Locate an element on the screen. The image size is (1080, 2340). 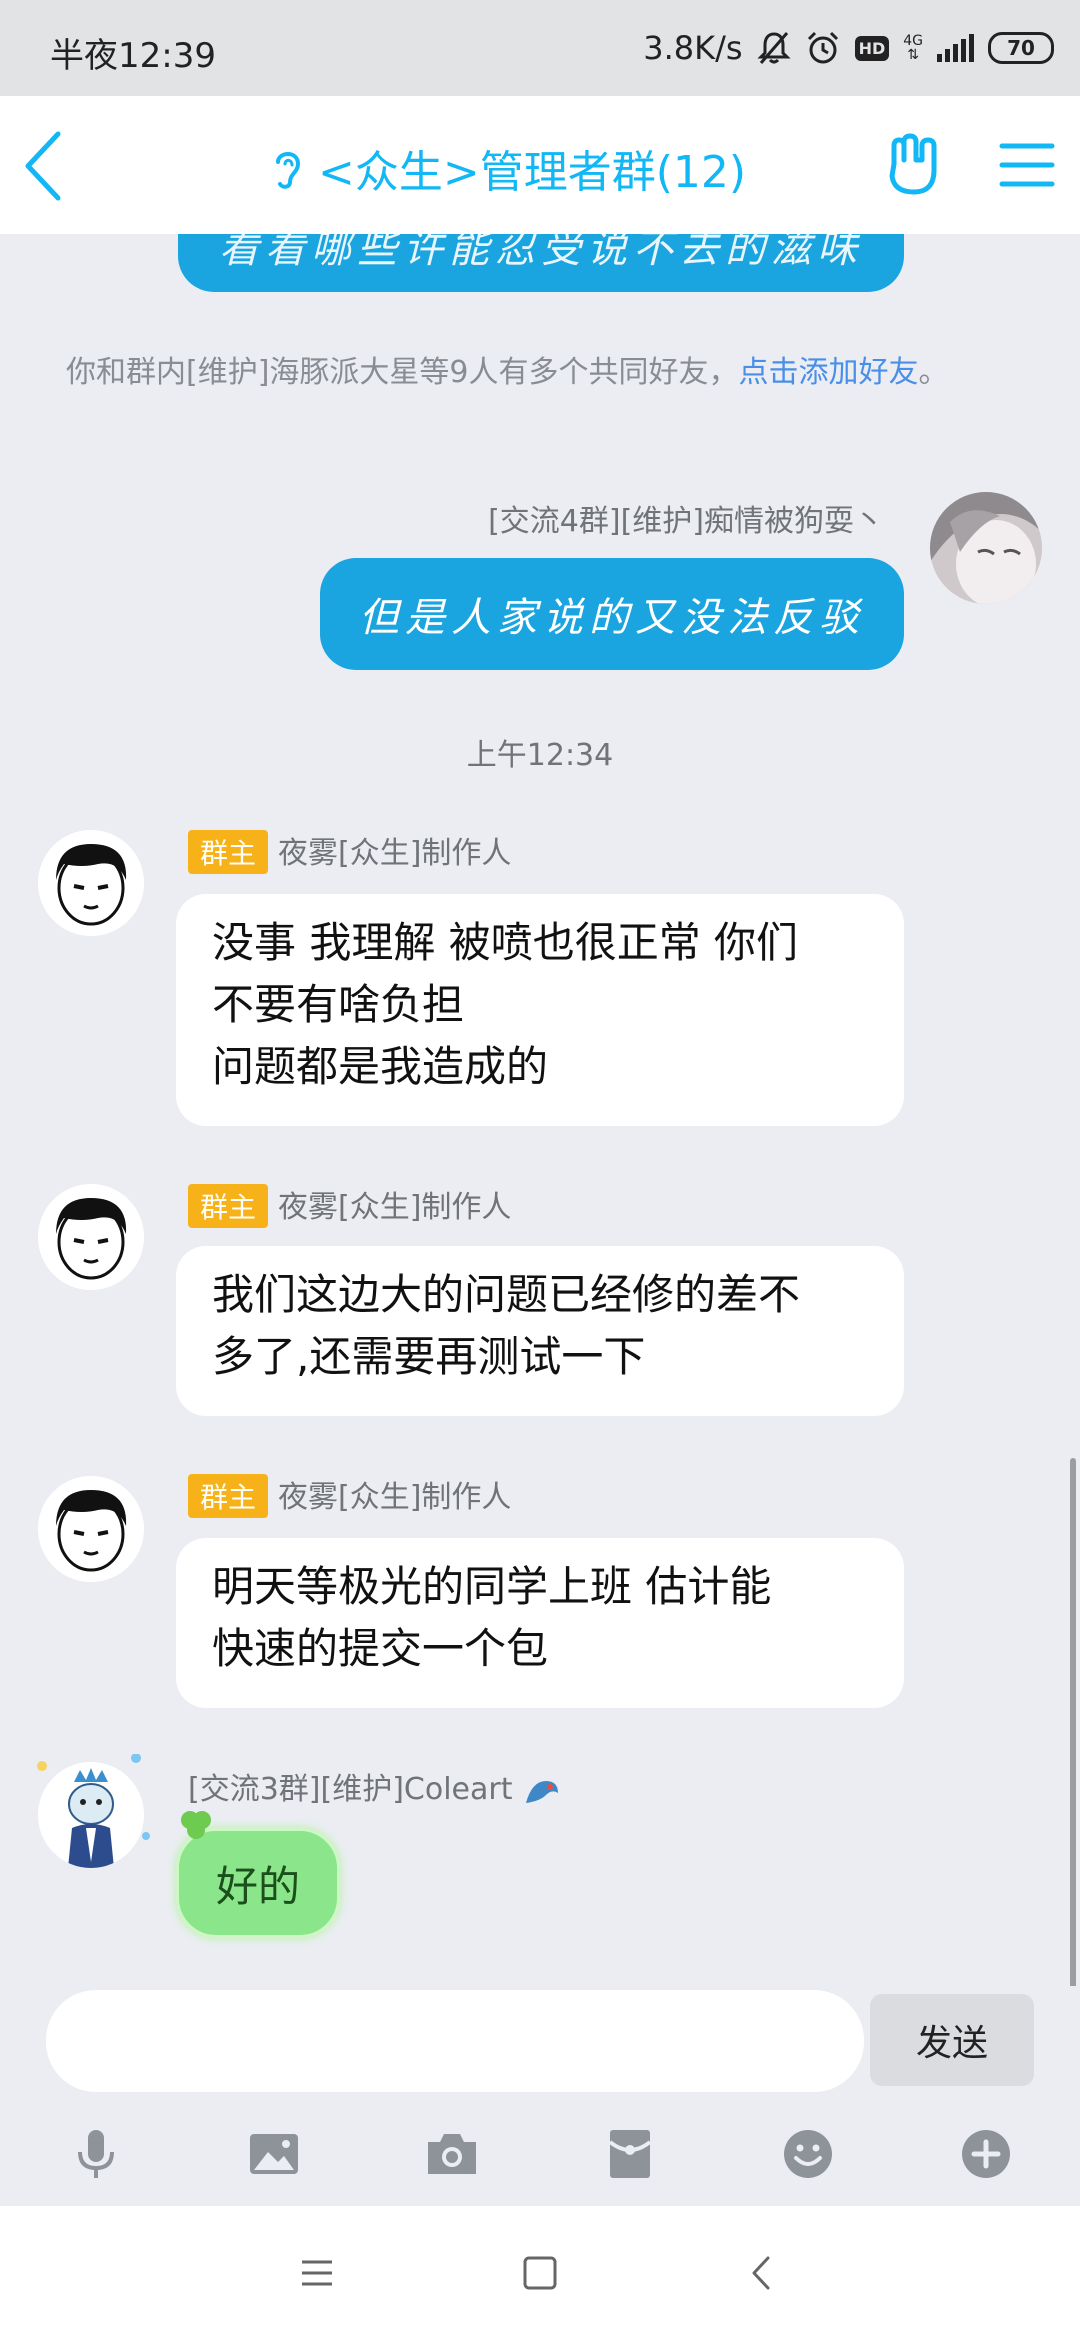
dragon-badge-icon is located at coordinates (542, 1791).